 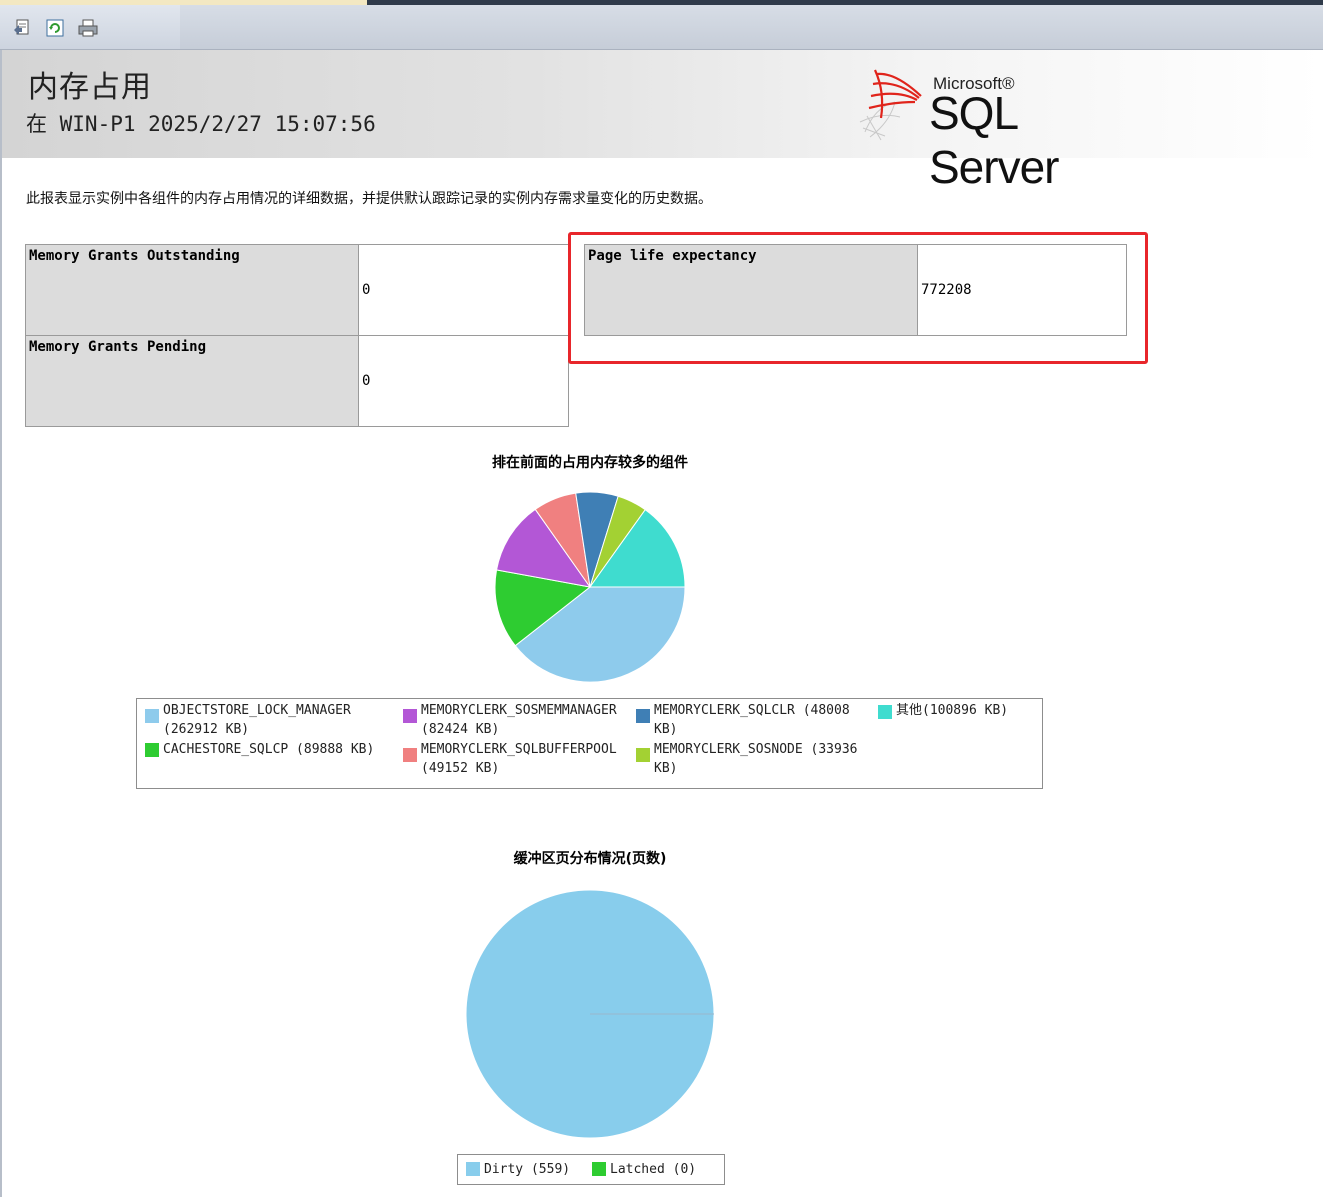 What do you see at coordinates (527, 1169) in the screenshot?
I see `legend-label: Dirty (559)` at bounding box center [527, 1169].